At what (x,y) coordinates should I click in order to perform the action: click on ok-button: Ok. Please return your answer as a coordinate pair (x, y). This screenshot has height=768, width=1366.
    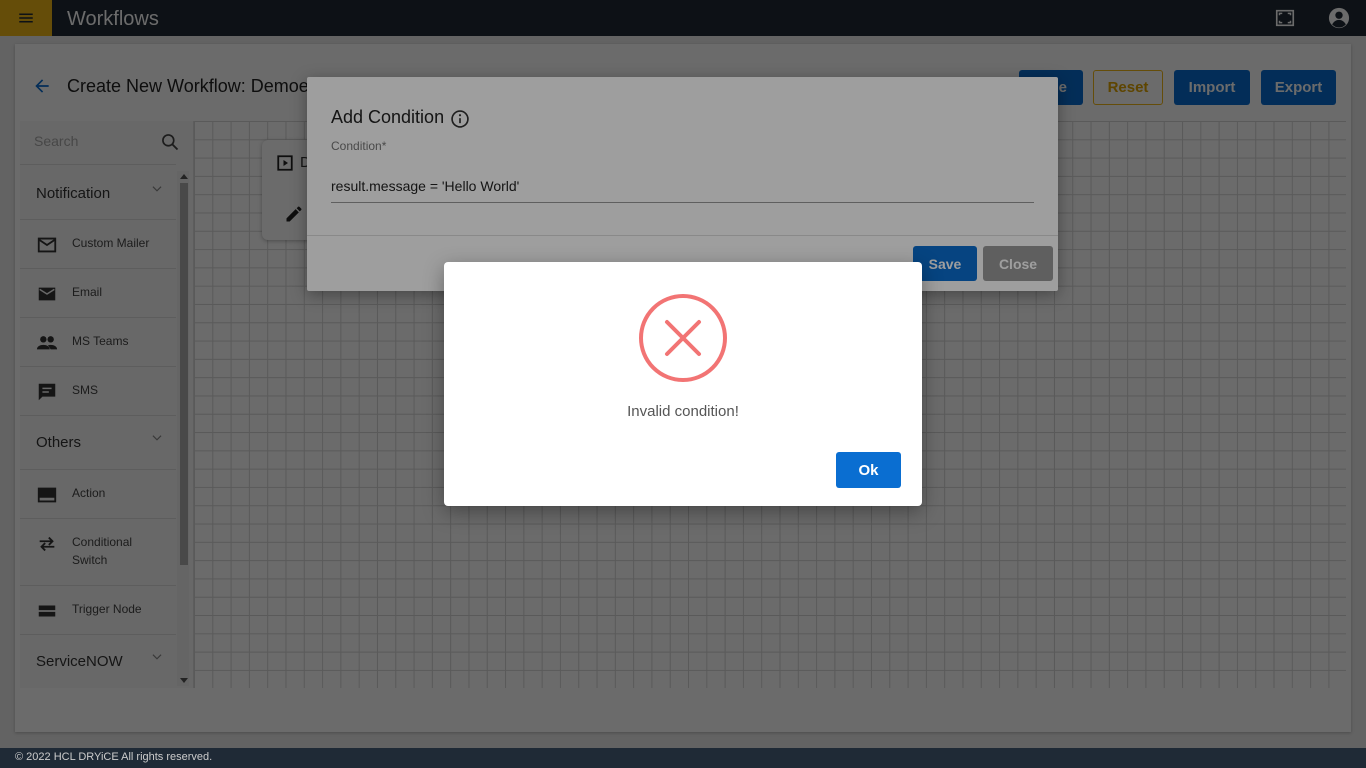
    Looking at the image, I should click on (868, 470).